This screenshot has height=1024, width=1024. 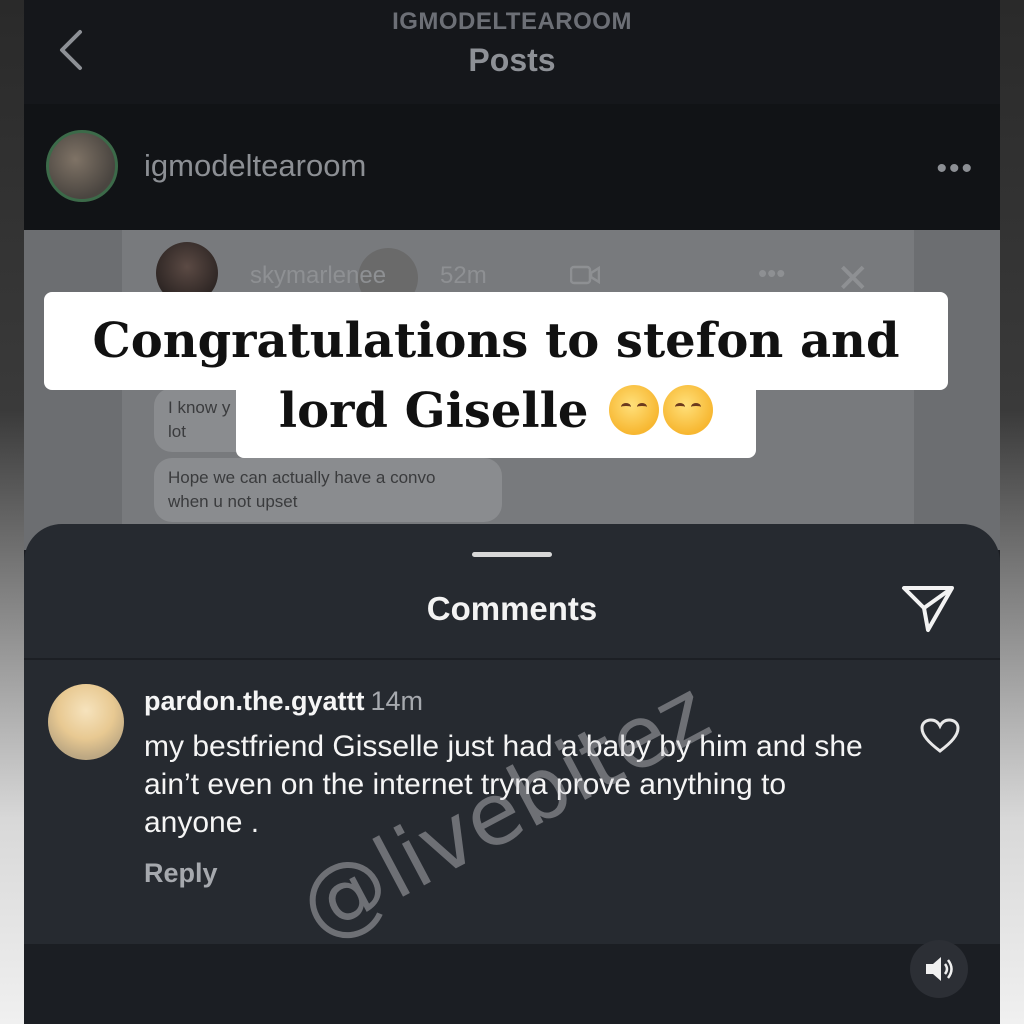 What do you see at coordinates (512, 167) in the screenshot?
I see `post-header: igmodeltearoom •••` at bounding box center [512, 167].